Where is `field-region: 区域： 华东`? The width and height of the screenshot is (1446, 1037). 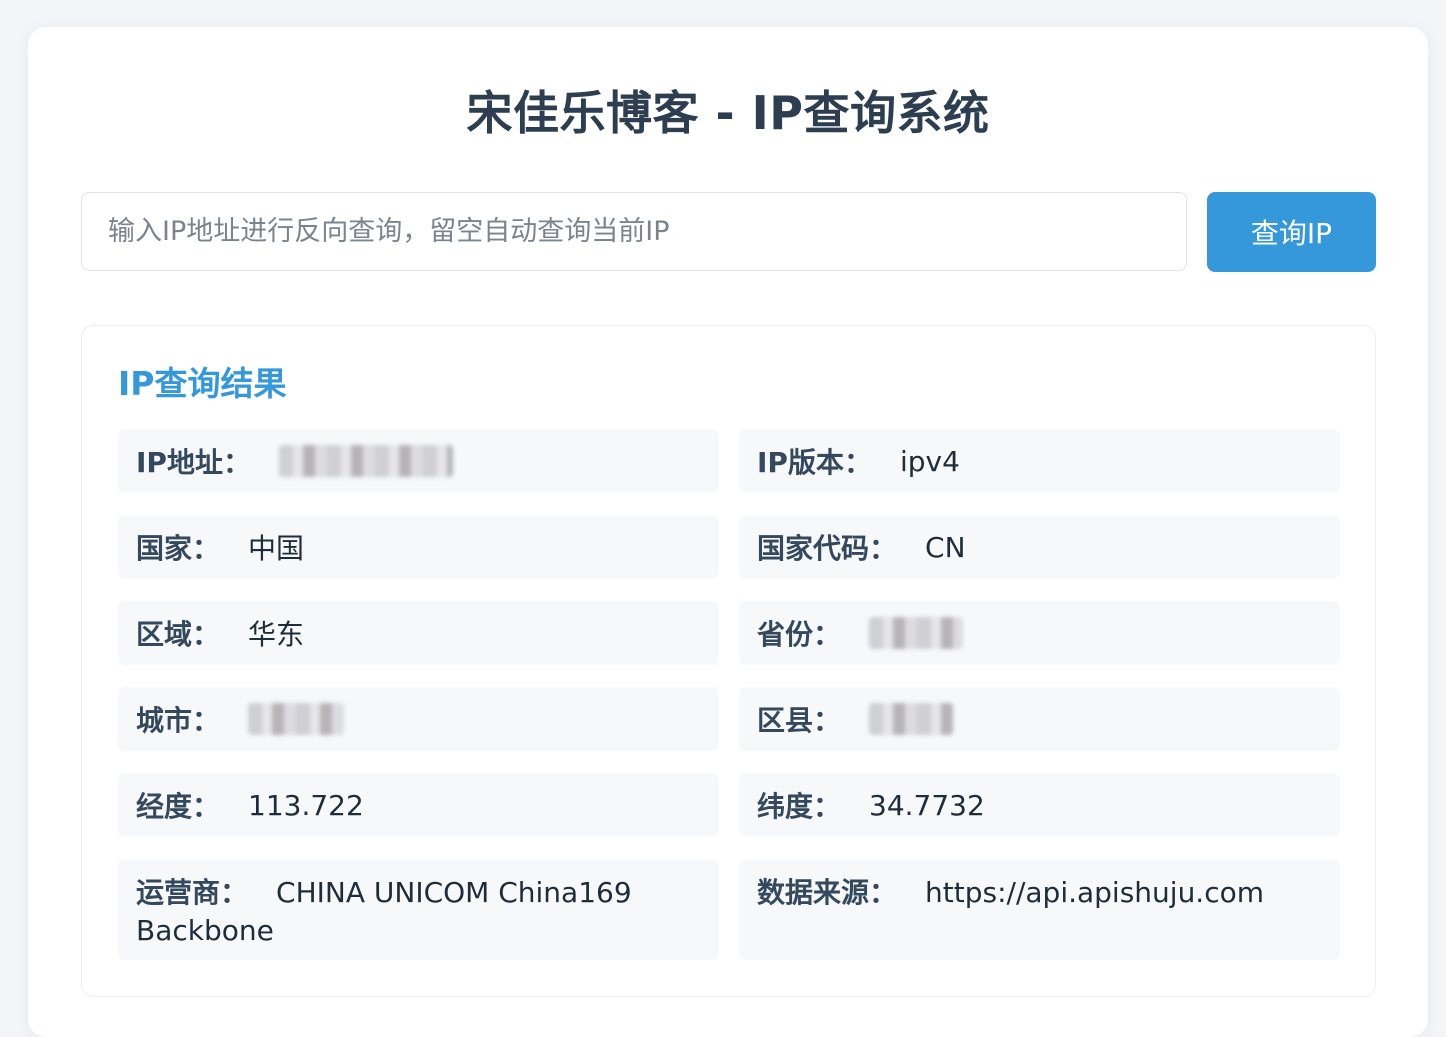
field-region: 区域： 华东 is located at coordinates (418, 633).